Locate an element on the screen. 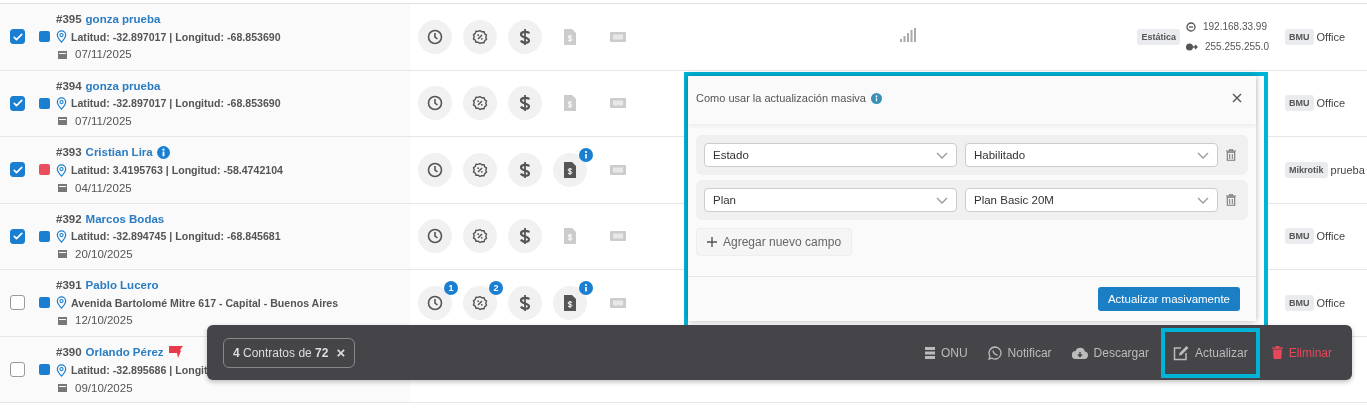 The width and height of the screenshot is (1367, 409). info-icon is located at coordinates (876, 98).